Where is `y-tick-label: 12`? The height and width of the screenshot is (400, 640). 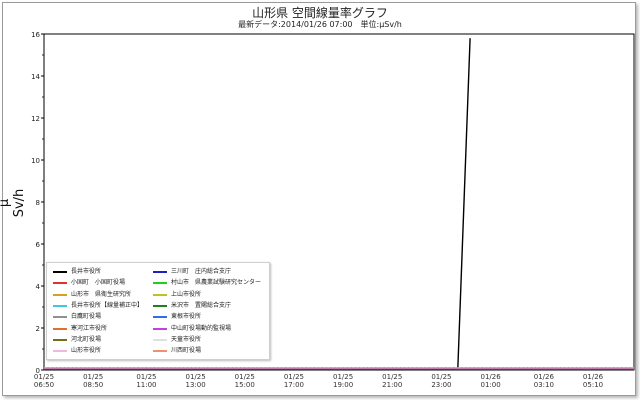 y-tick-label: 12 is located at coordinates (35, 119).